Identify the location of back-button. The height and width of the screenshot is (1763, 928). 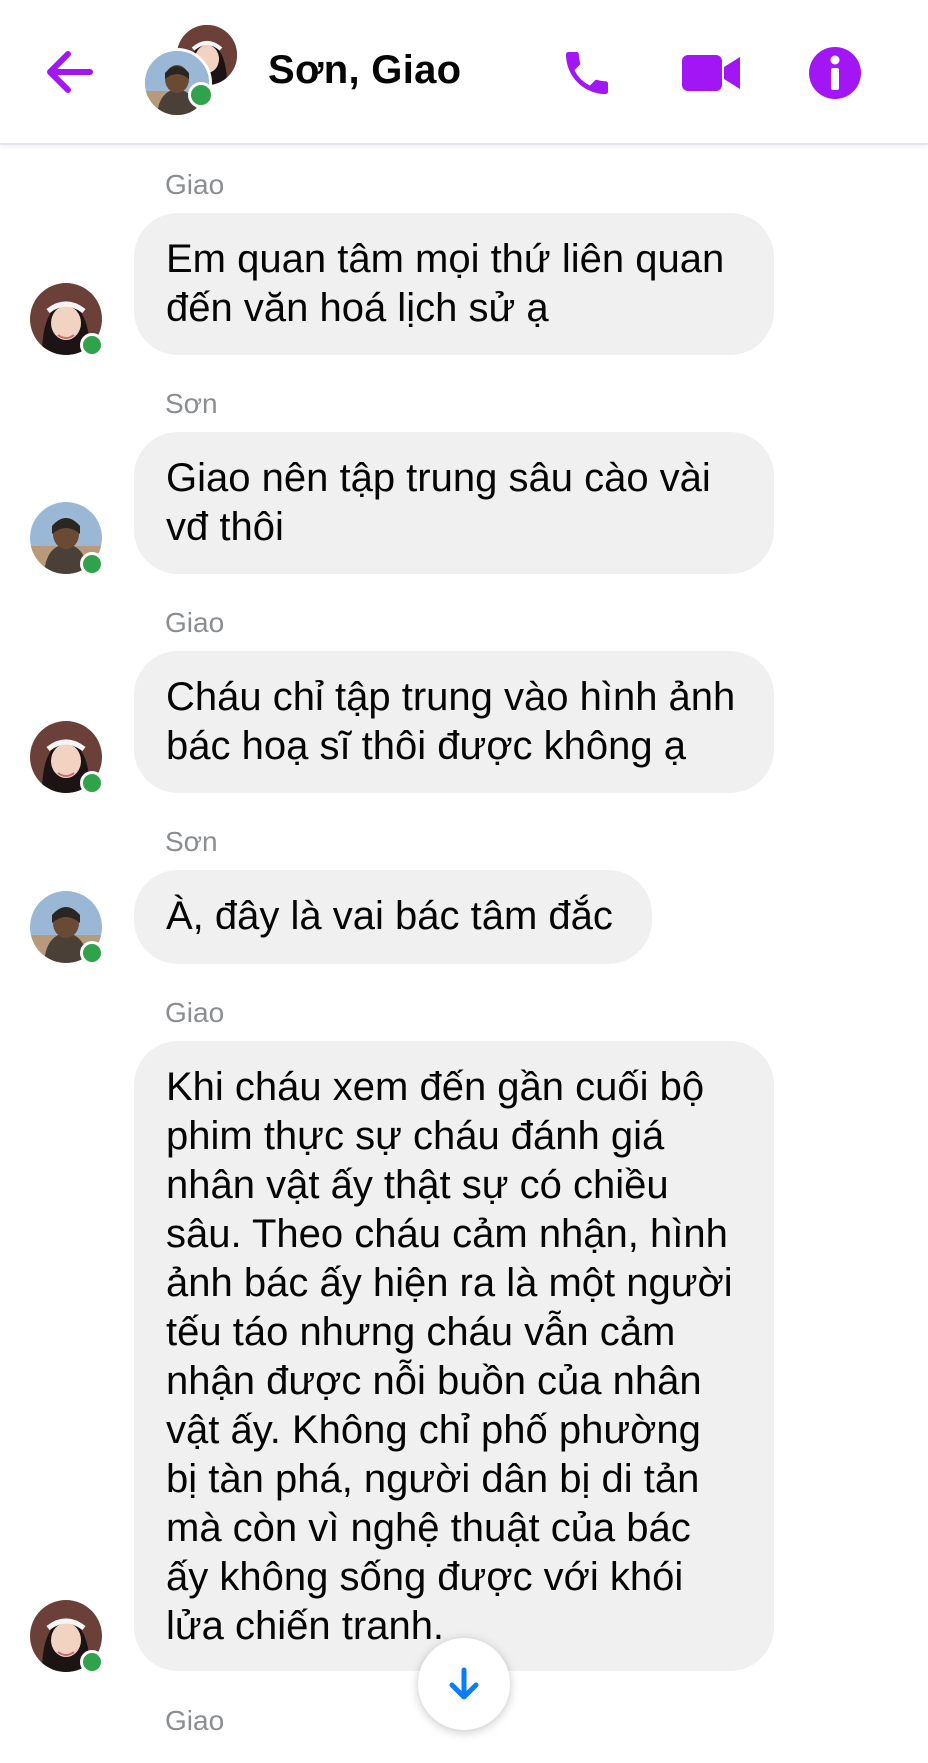
(70, 72).